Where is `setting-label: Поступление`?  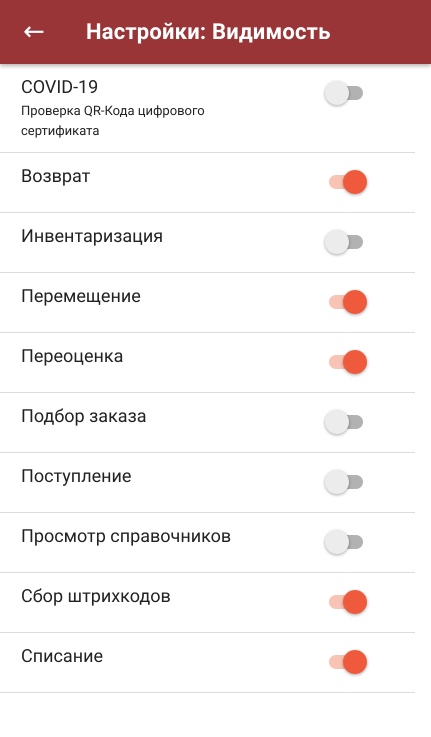 setting-label: Поступление is located at coordinates (76, 477).